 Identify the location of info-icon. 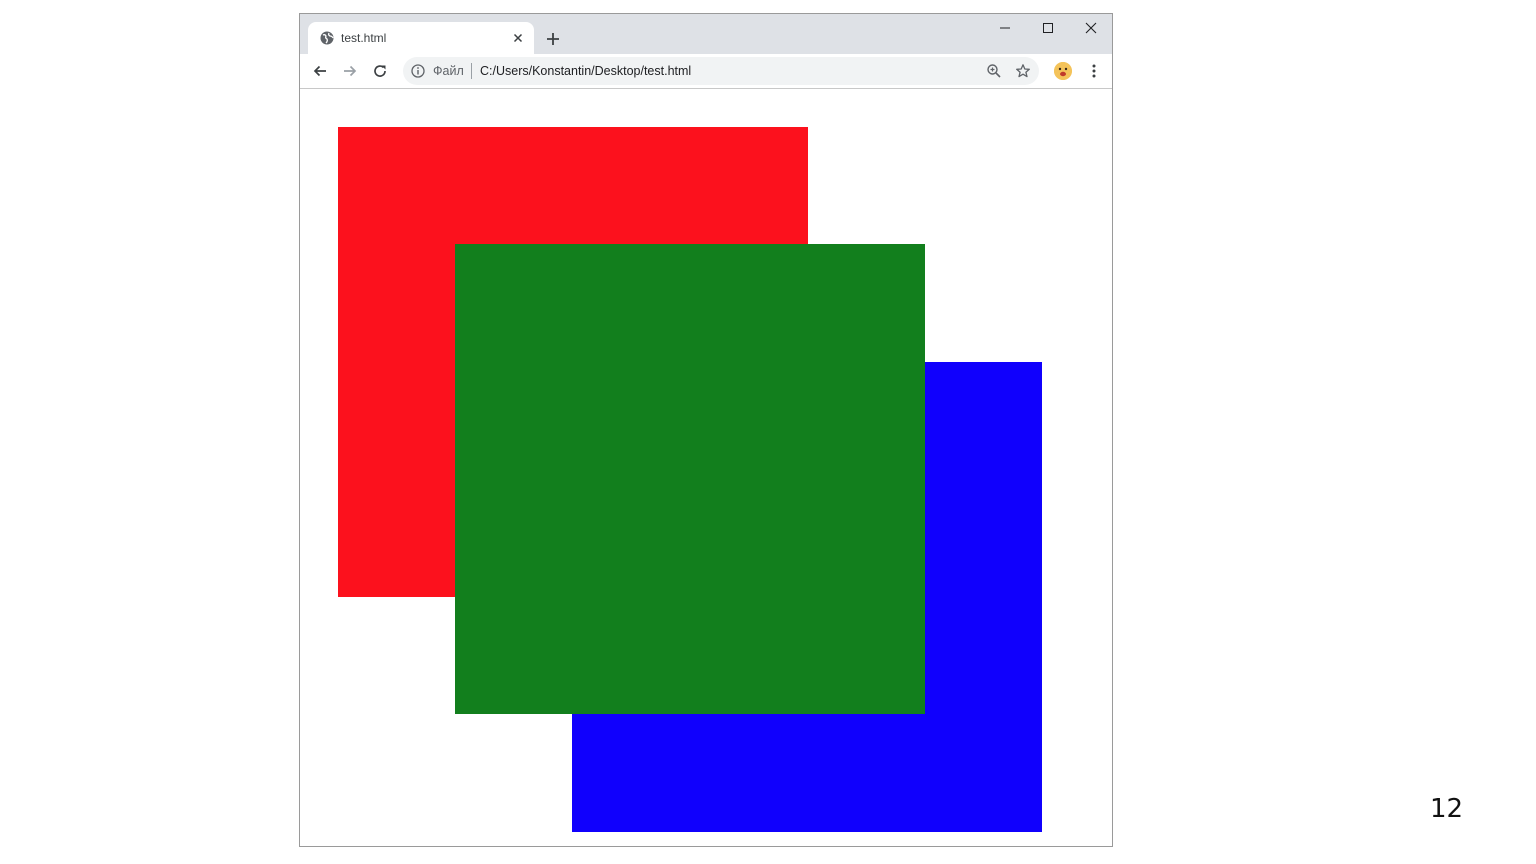
(418, 71).